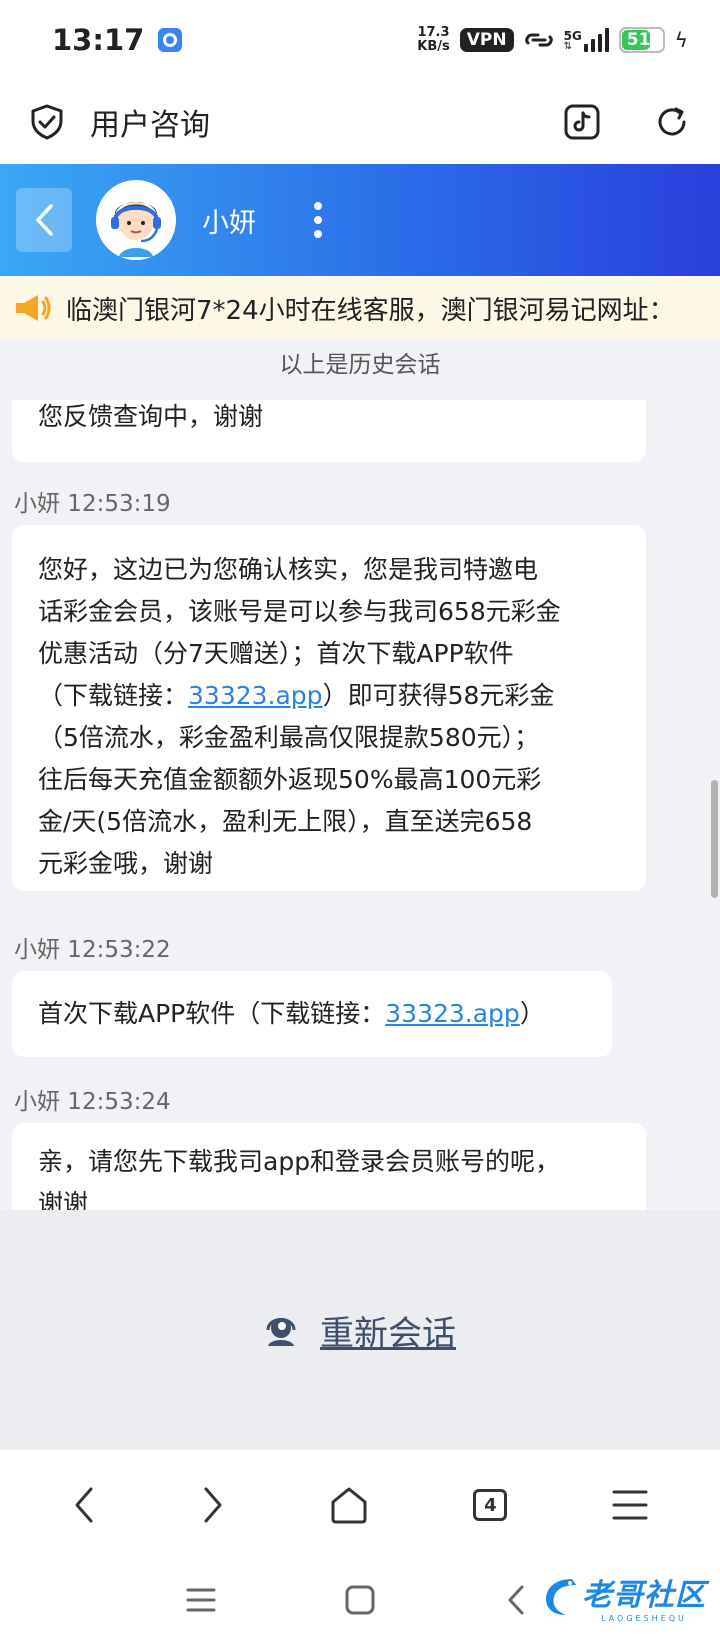 Image resolution: width=720 pixels, height=1640 pixels. I want to click on status-bar: 13:17 17.3 KB/s VPN 5G ⇅ 51 ϟ, so click(360, 40).